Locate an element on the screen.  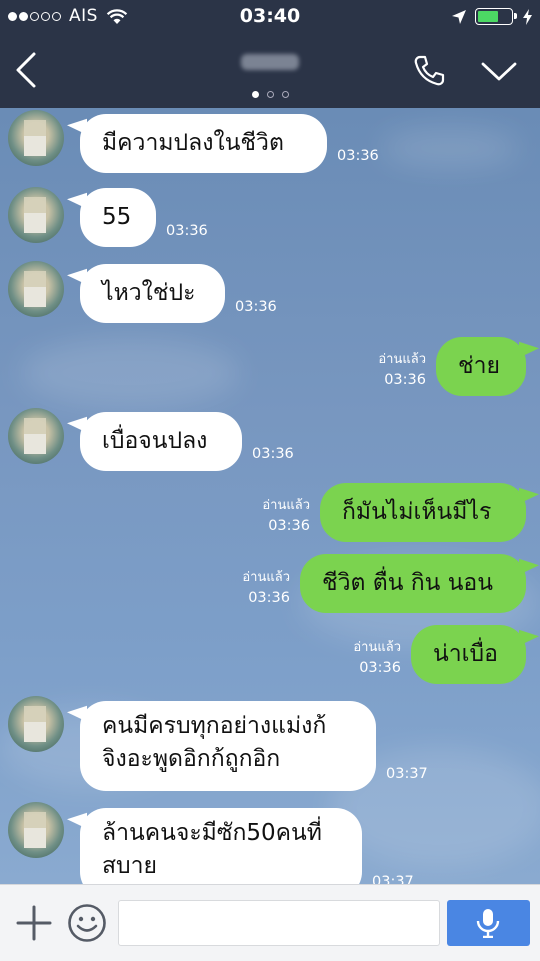
emoji-icon is located at coordinates (87, 923).